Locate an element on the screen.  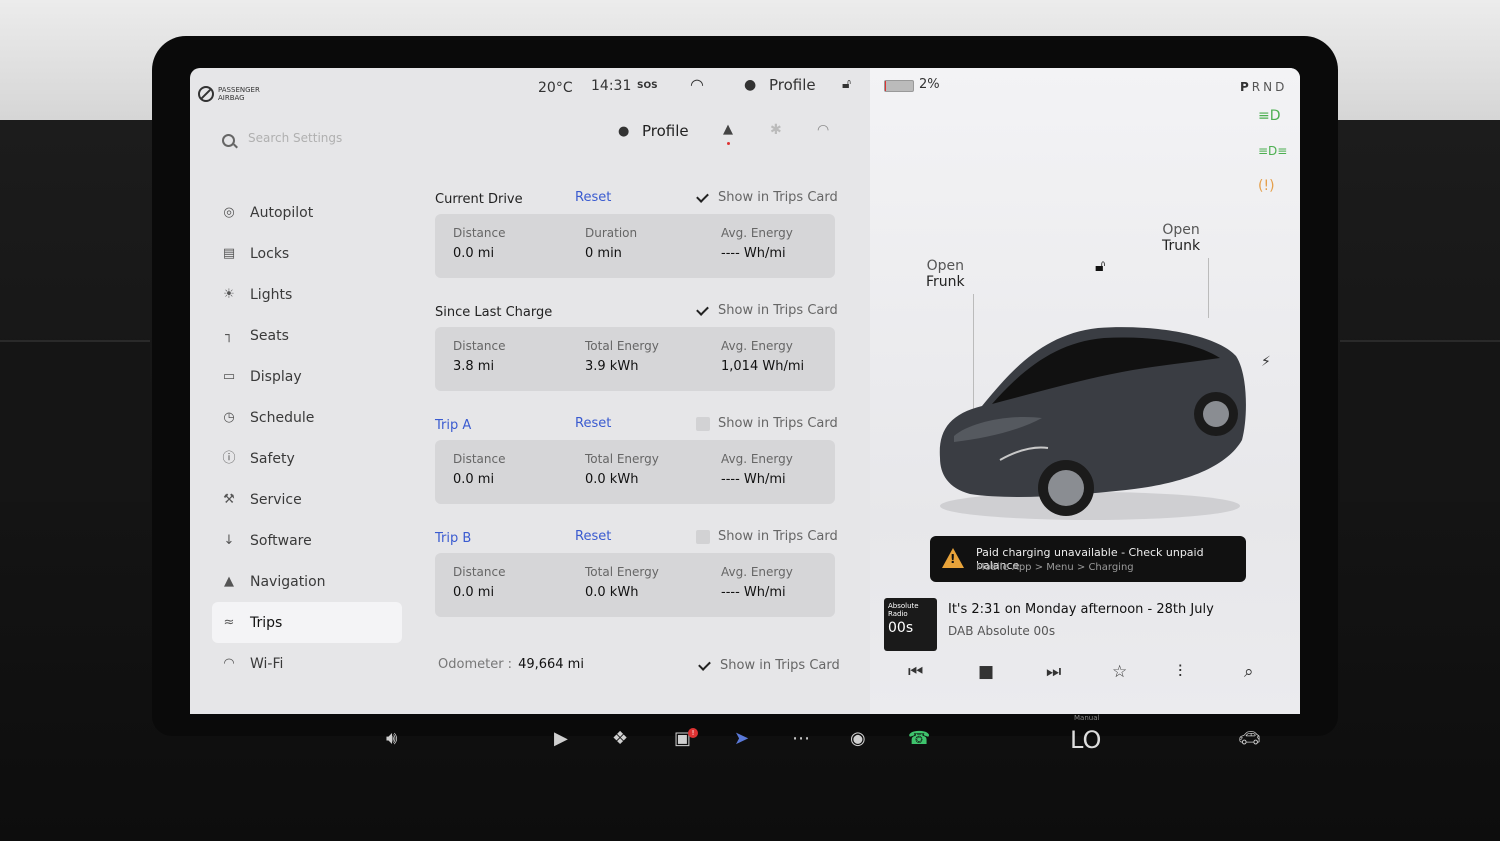
sidebar-item-locks: ▤ Locks is located at coordinates (307, 253).